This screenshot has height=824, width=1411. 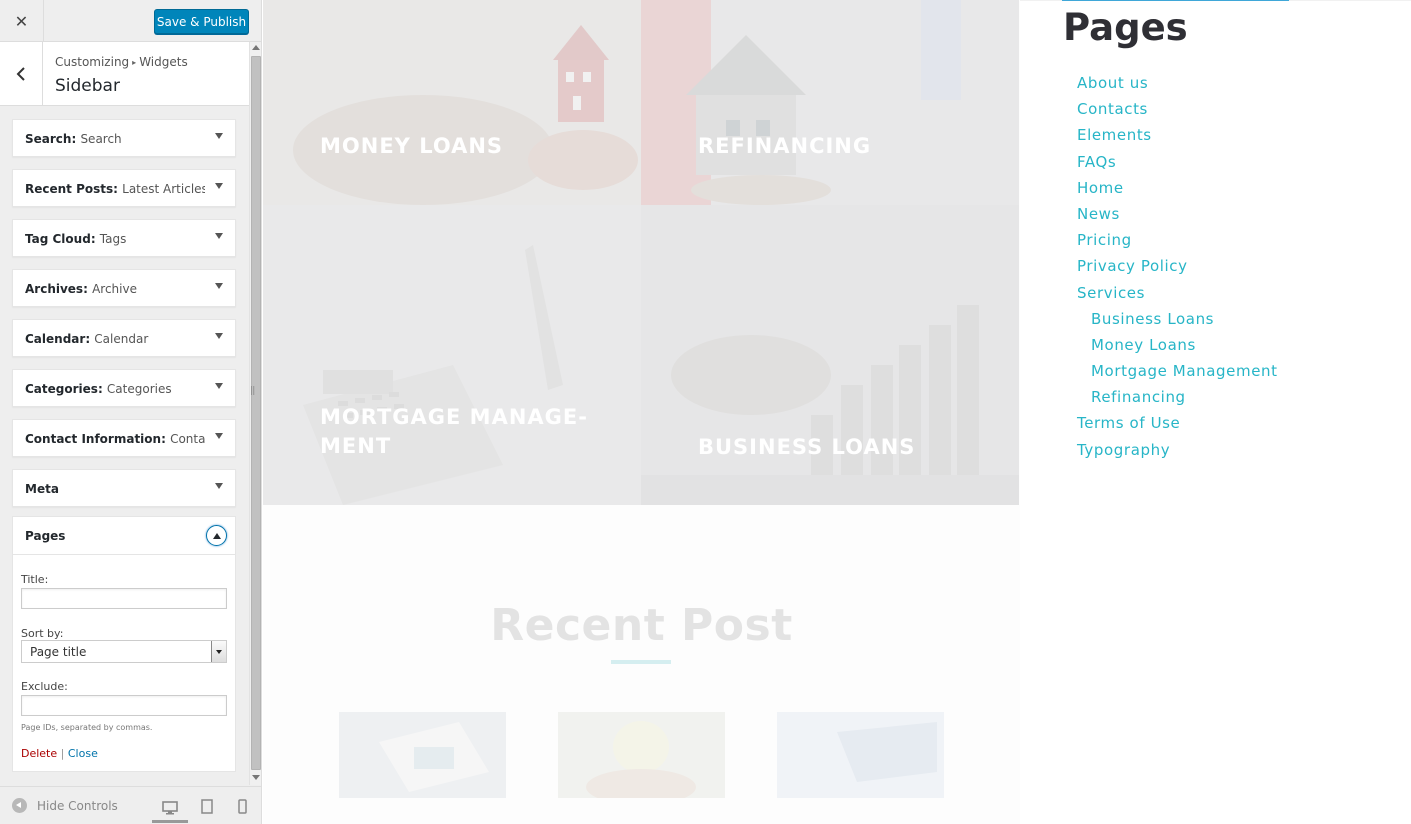 I want to click on widget-title: Recent Posts: Latest Articles, so click(x=115, y=189).